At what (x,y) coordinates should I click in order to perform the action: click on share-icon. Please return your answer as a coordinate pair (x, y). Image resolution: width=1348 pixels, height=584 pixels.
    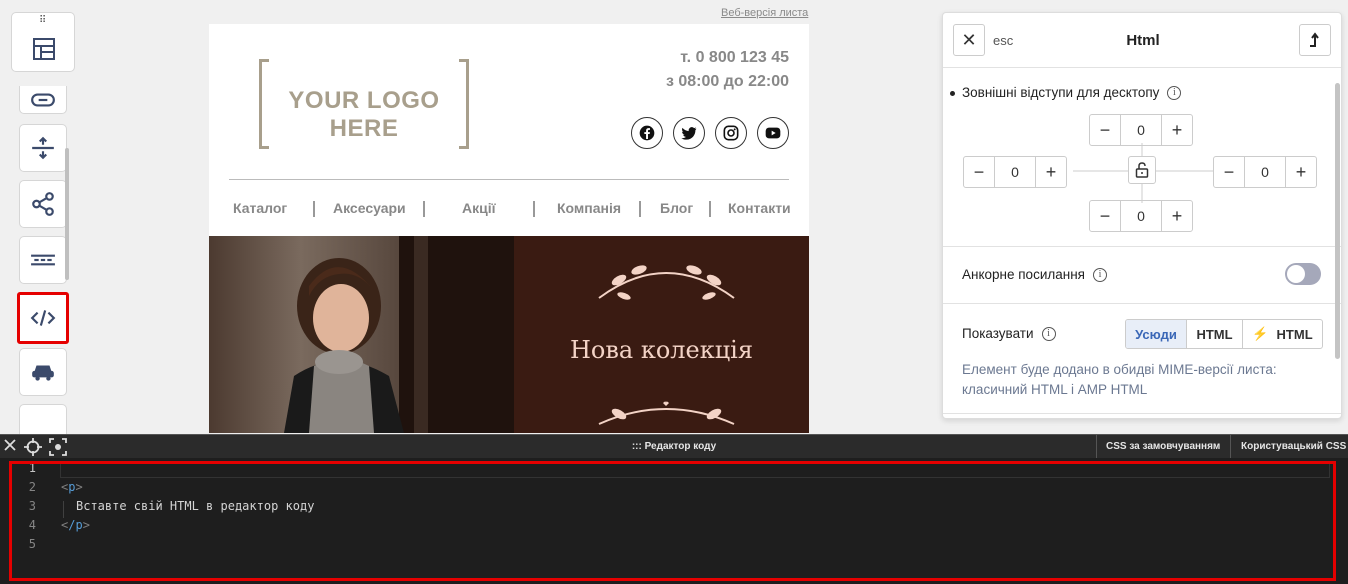
    Looking at the image, I should click on (43, 204).